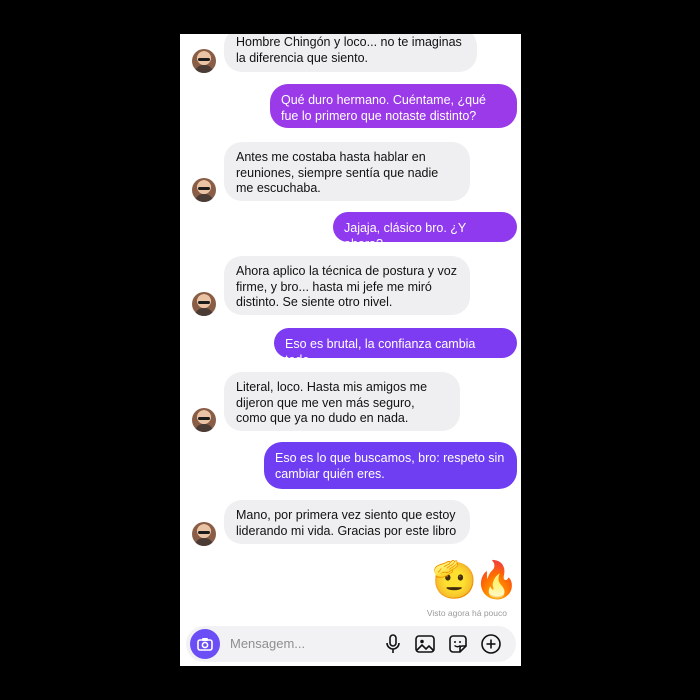  Describe the element at coordinates (425, 644) in the screenshot. I see `gallery-icon` at that location.